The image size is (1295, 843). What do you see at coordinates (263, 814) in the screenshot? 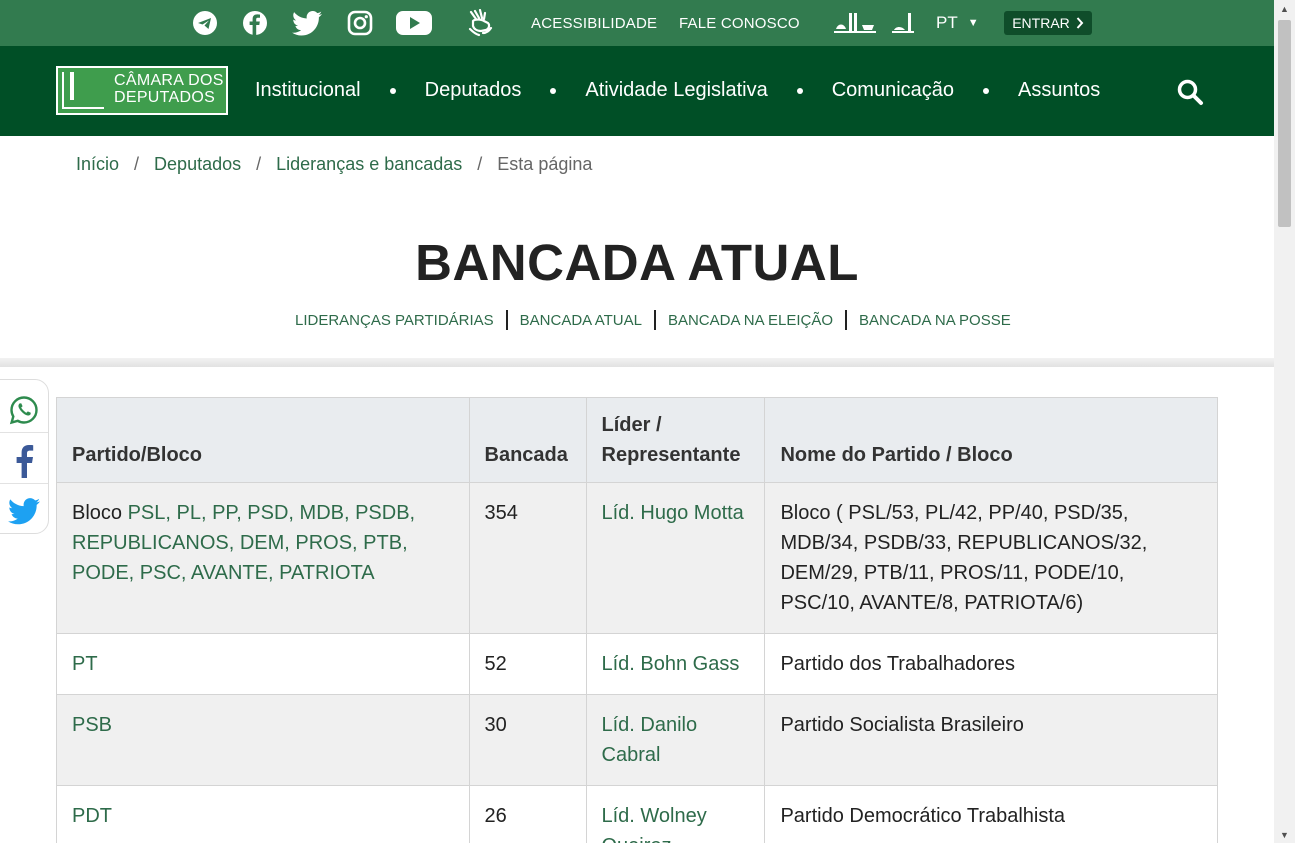
I see `party-cell: PDT` at bounding box center [263, 814].